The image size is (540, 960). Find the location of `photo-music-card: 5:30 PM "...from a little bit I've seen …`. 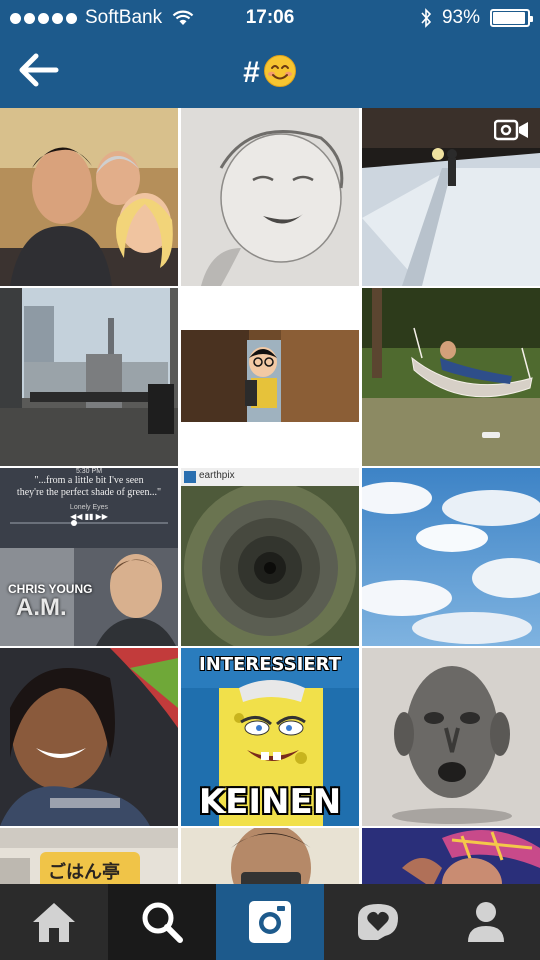

photo-music-card: 5:30 PM "...from a little bit I've seen … is located at coordinates (89, 557).